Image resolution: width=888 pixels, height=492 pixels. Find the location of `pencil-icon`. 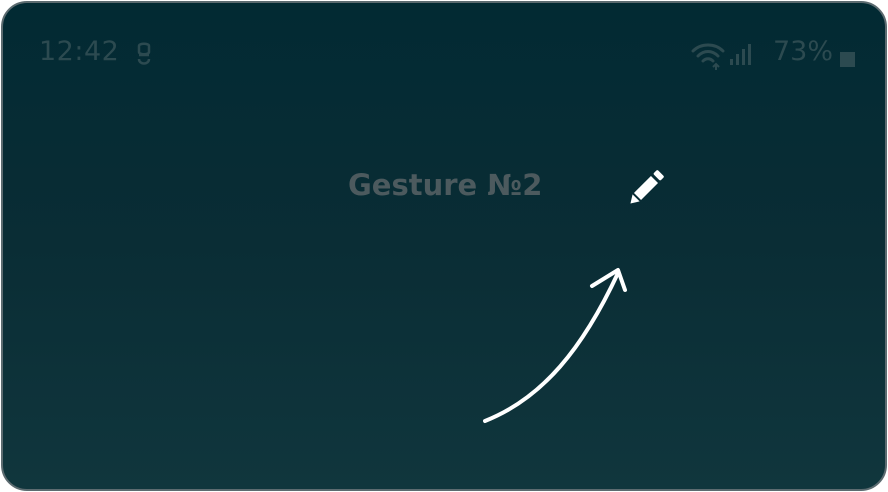

pencil-icon is located at coordinates (646, 188).